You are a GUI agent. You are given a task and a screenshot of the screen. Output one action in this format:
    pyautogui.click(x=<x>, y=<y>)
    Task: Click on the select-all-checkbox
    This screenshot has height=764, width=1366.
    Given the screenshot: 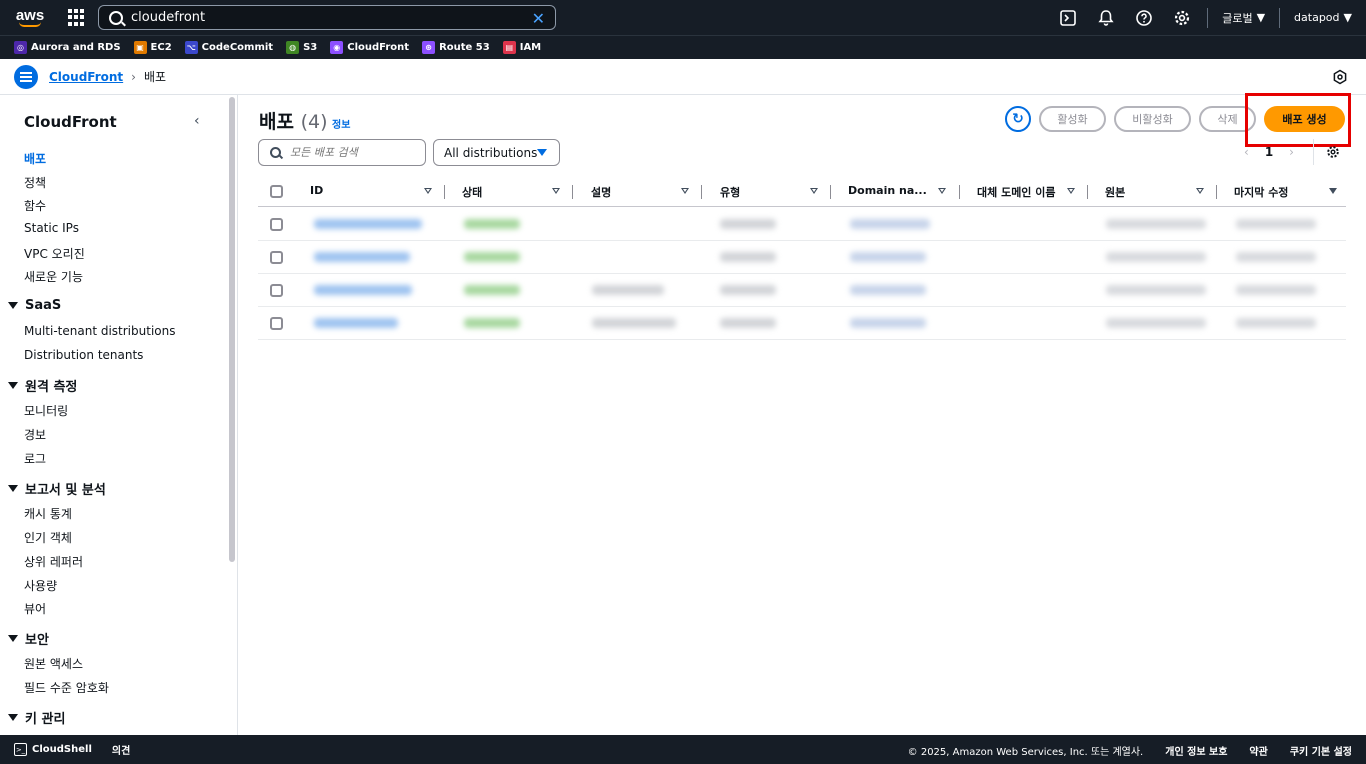 What is the action you would take?
    pyautogui.click(x=276, y=191)
    